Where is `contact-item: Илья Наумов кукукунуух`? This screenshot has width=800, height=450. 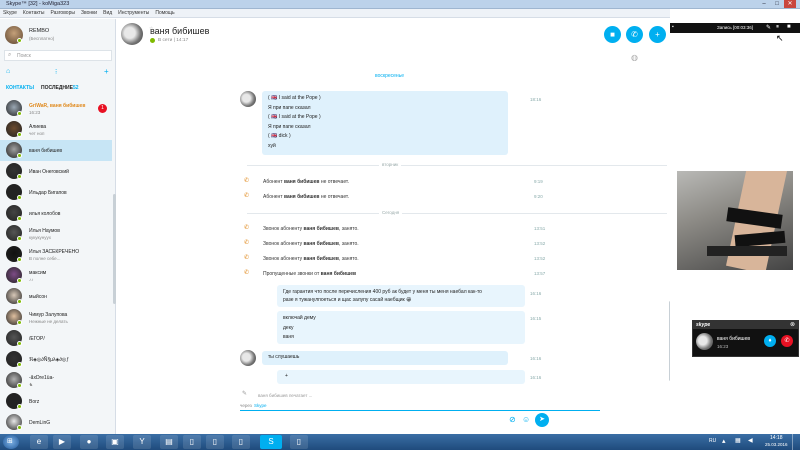 contact-item: Илья Наумов кукукунуух is located at coordinates (56, 233).